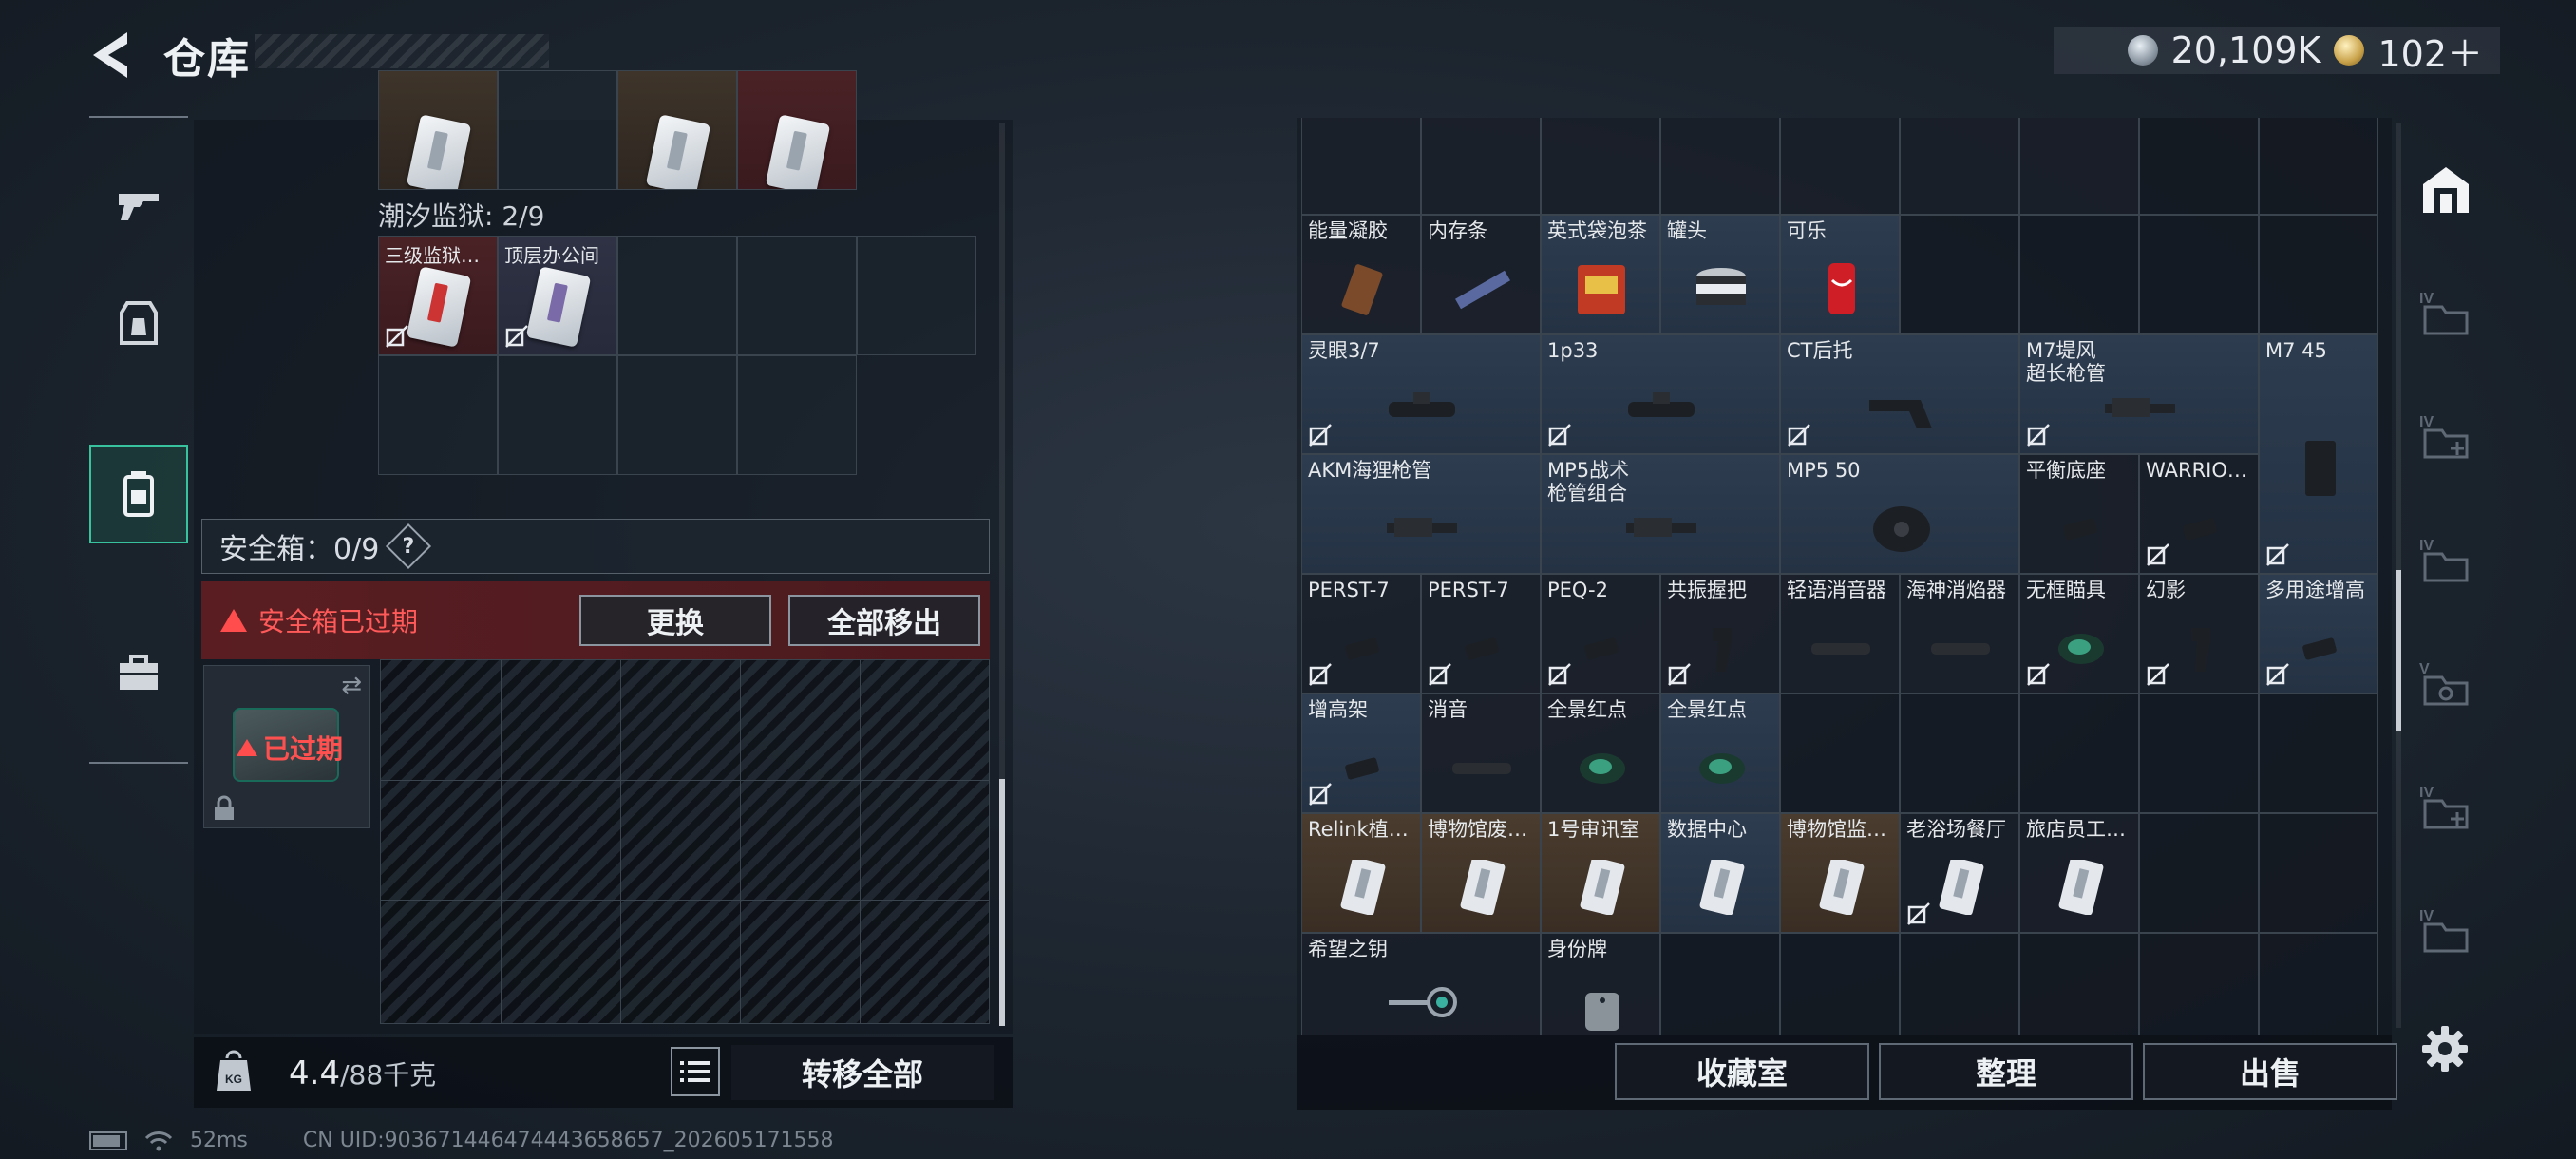  I want to click on rail-case-button, so click(138, 672).